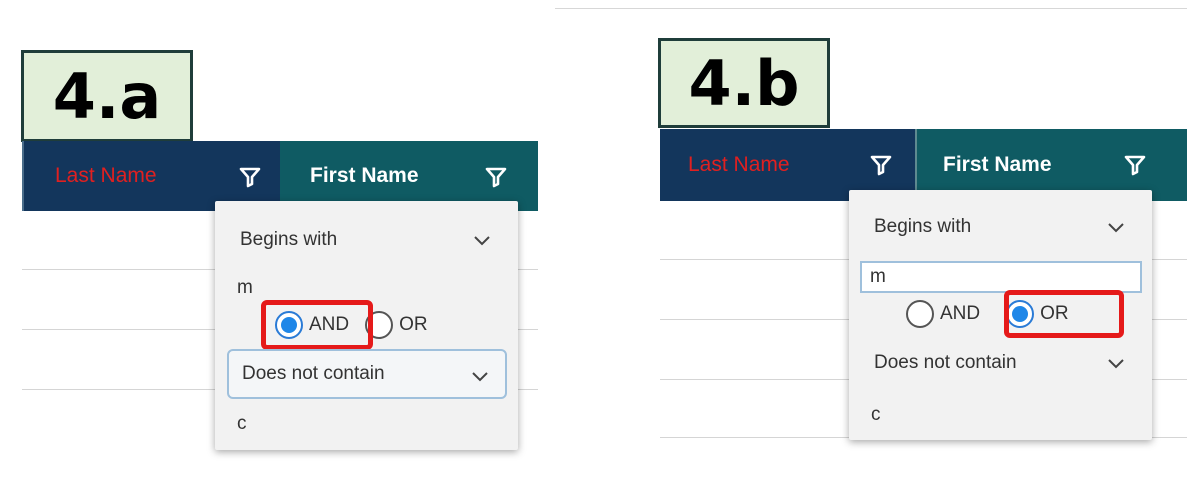 The height and width of the screenshot is (481, 1187). What do you see at coordinates (871, 8) in the screenshot?
I see `top-divider` at bounding box center [871, 8].